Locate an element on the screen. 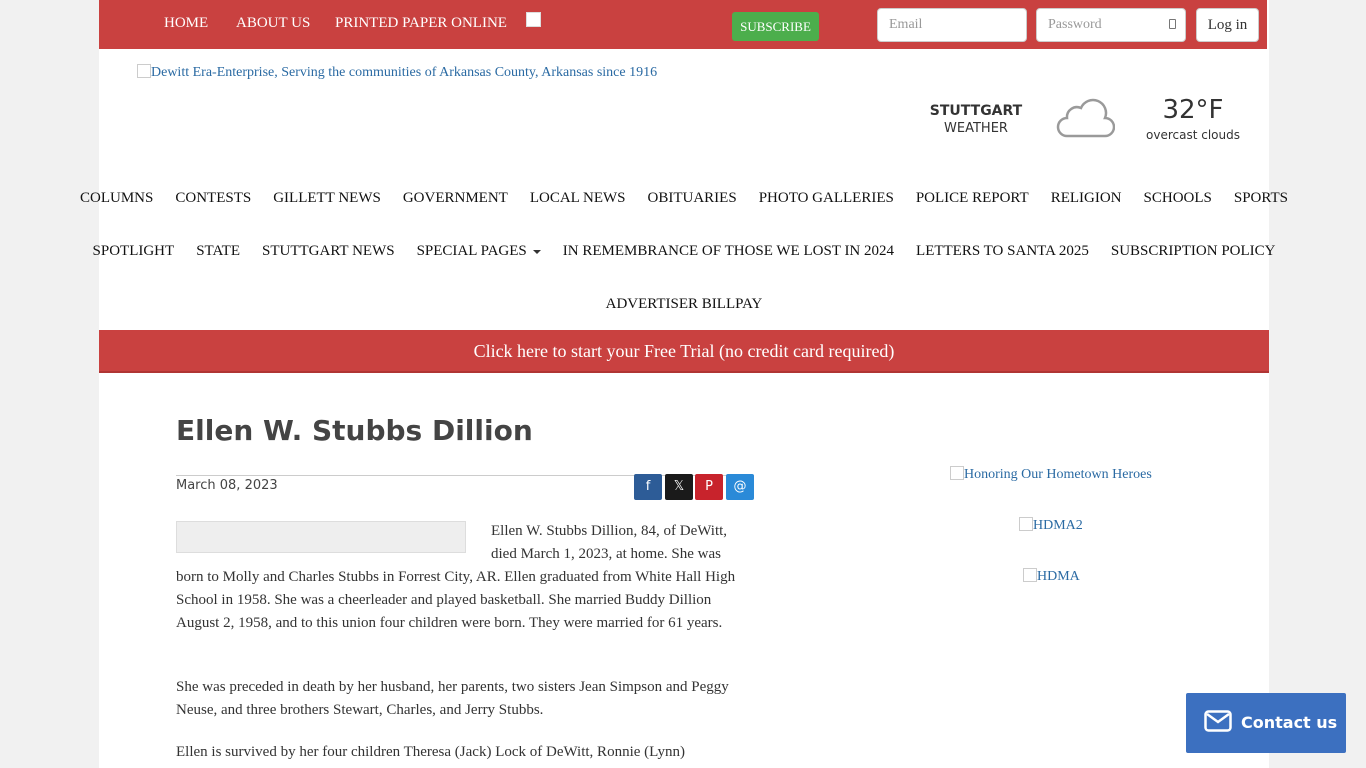 The height and width of the screenshot is (768, 1366). nav-item-columns: COLUMNS is located at coordinates (116, 198).